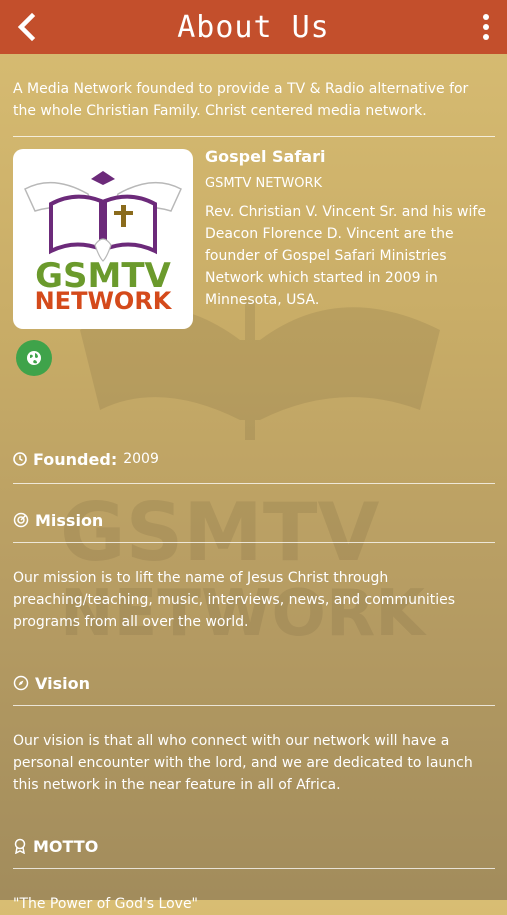 The width and height of the screenshot is (507, 915). Describe the element at coordinates (254, 459) in the screenshot. I see `founded-row: Founded: 2009` at that location.